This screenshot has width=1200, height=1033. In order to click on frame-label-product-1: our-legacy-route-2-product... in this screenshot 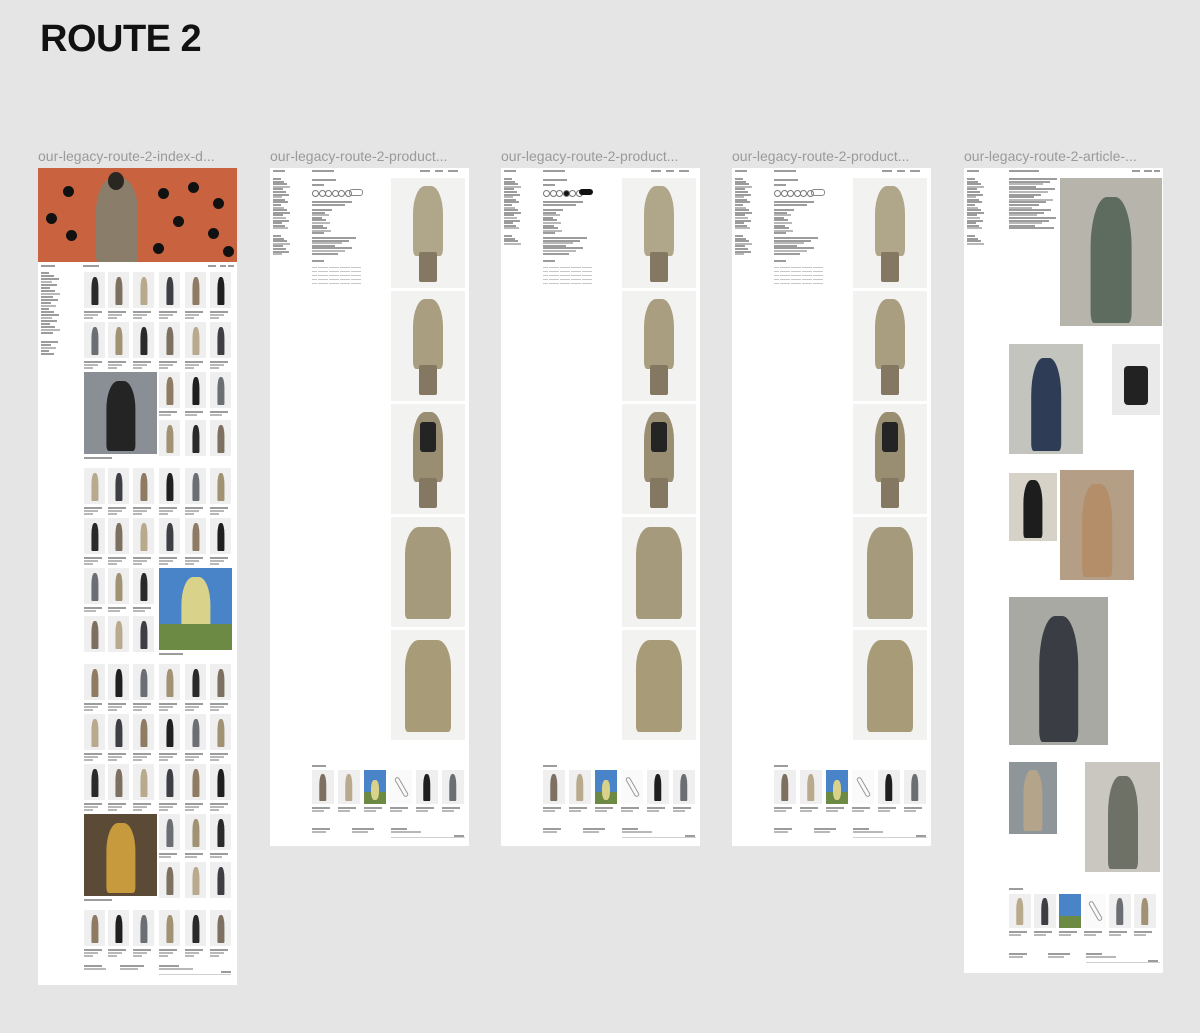, I will do `click(358, 156)`.